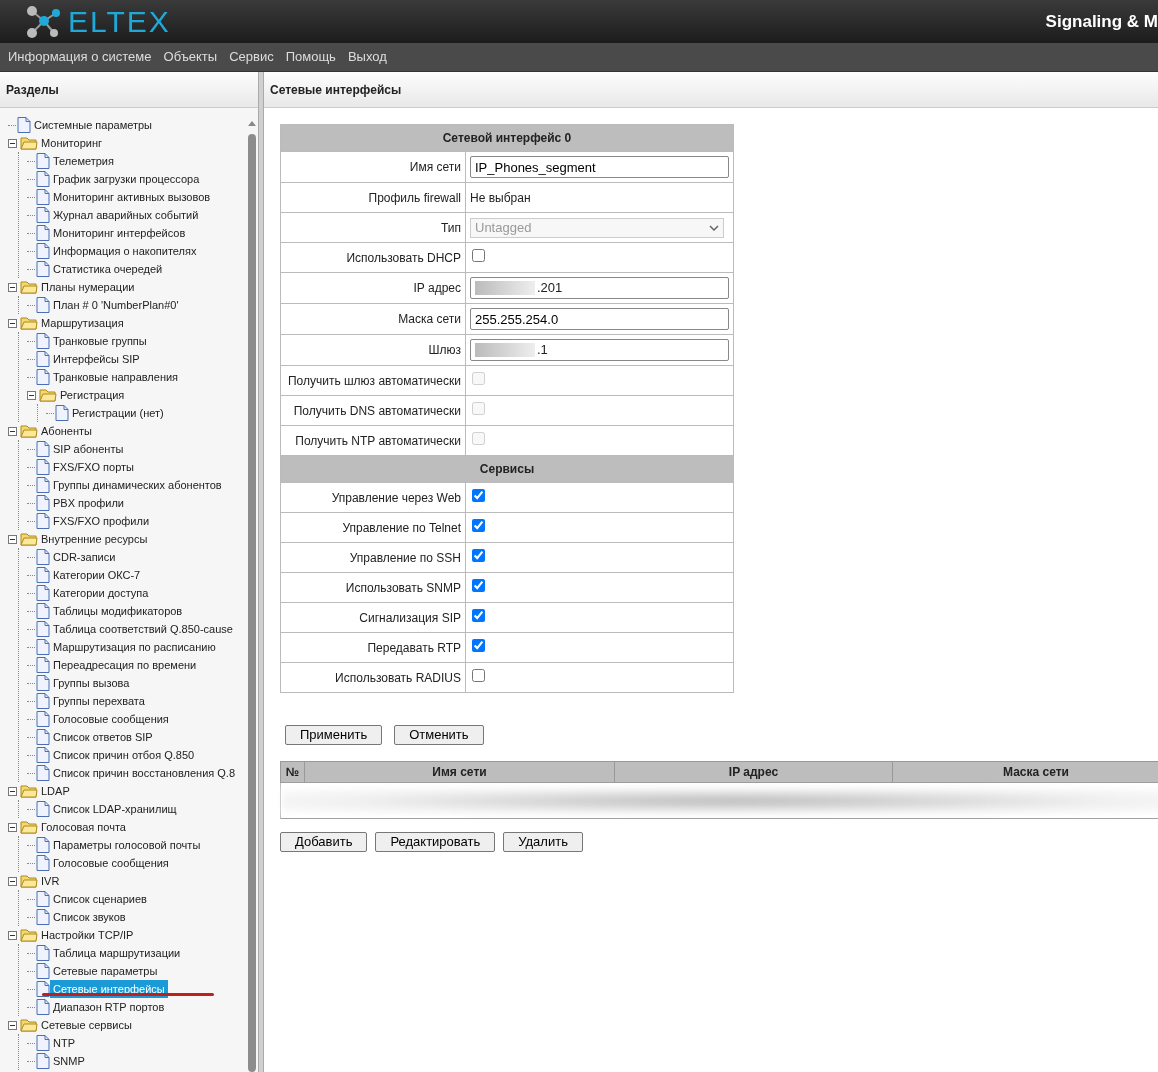 This screenshot has height=1072, width=1158. Describe the element at coordinates (93, 467) in the screenshot. I see `tree-item: FXS/FXO порты` at that location.